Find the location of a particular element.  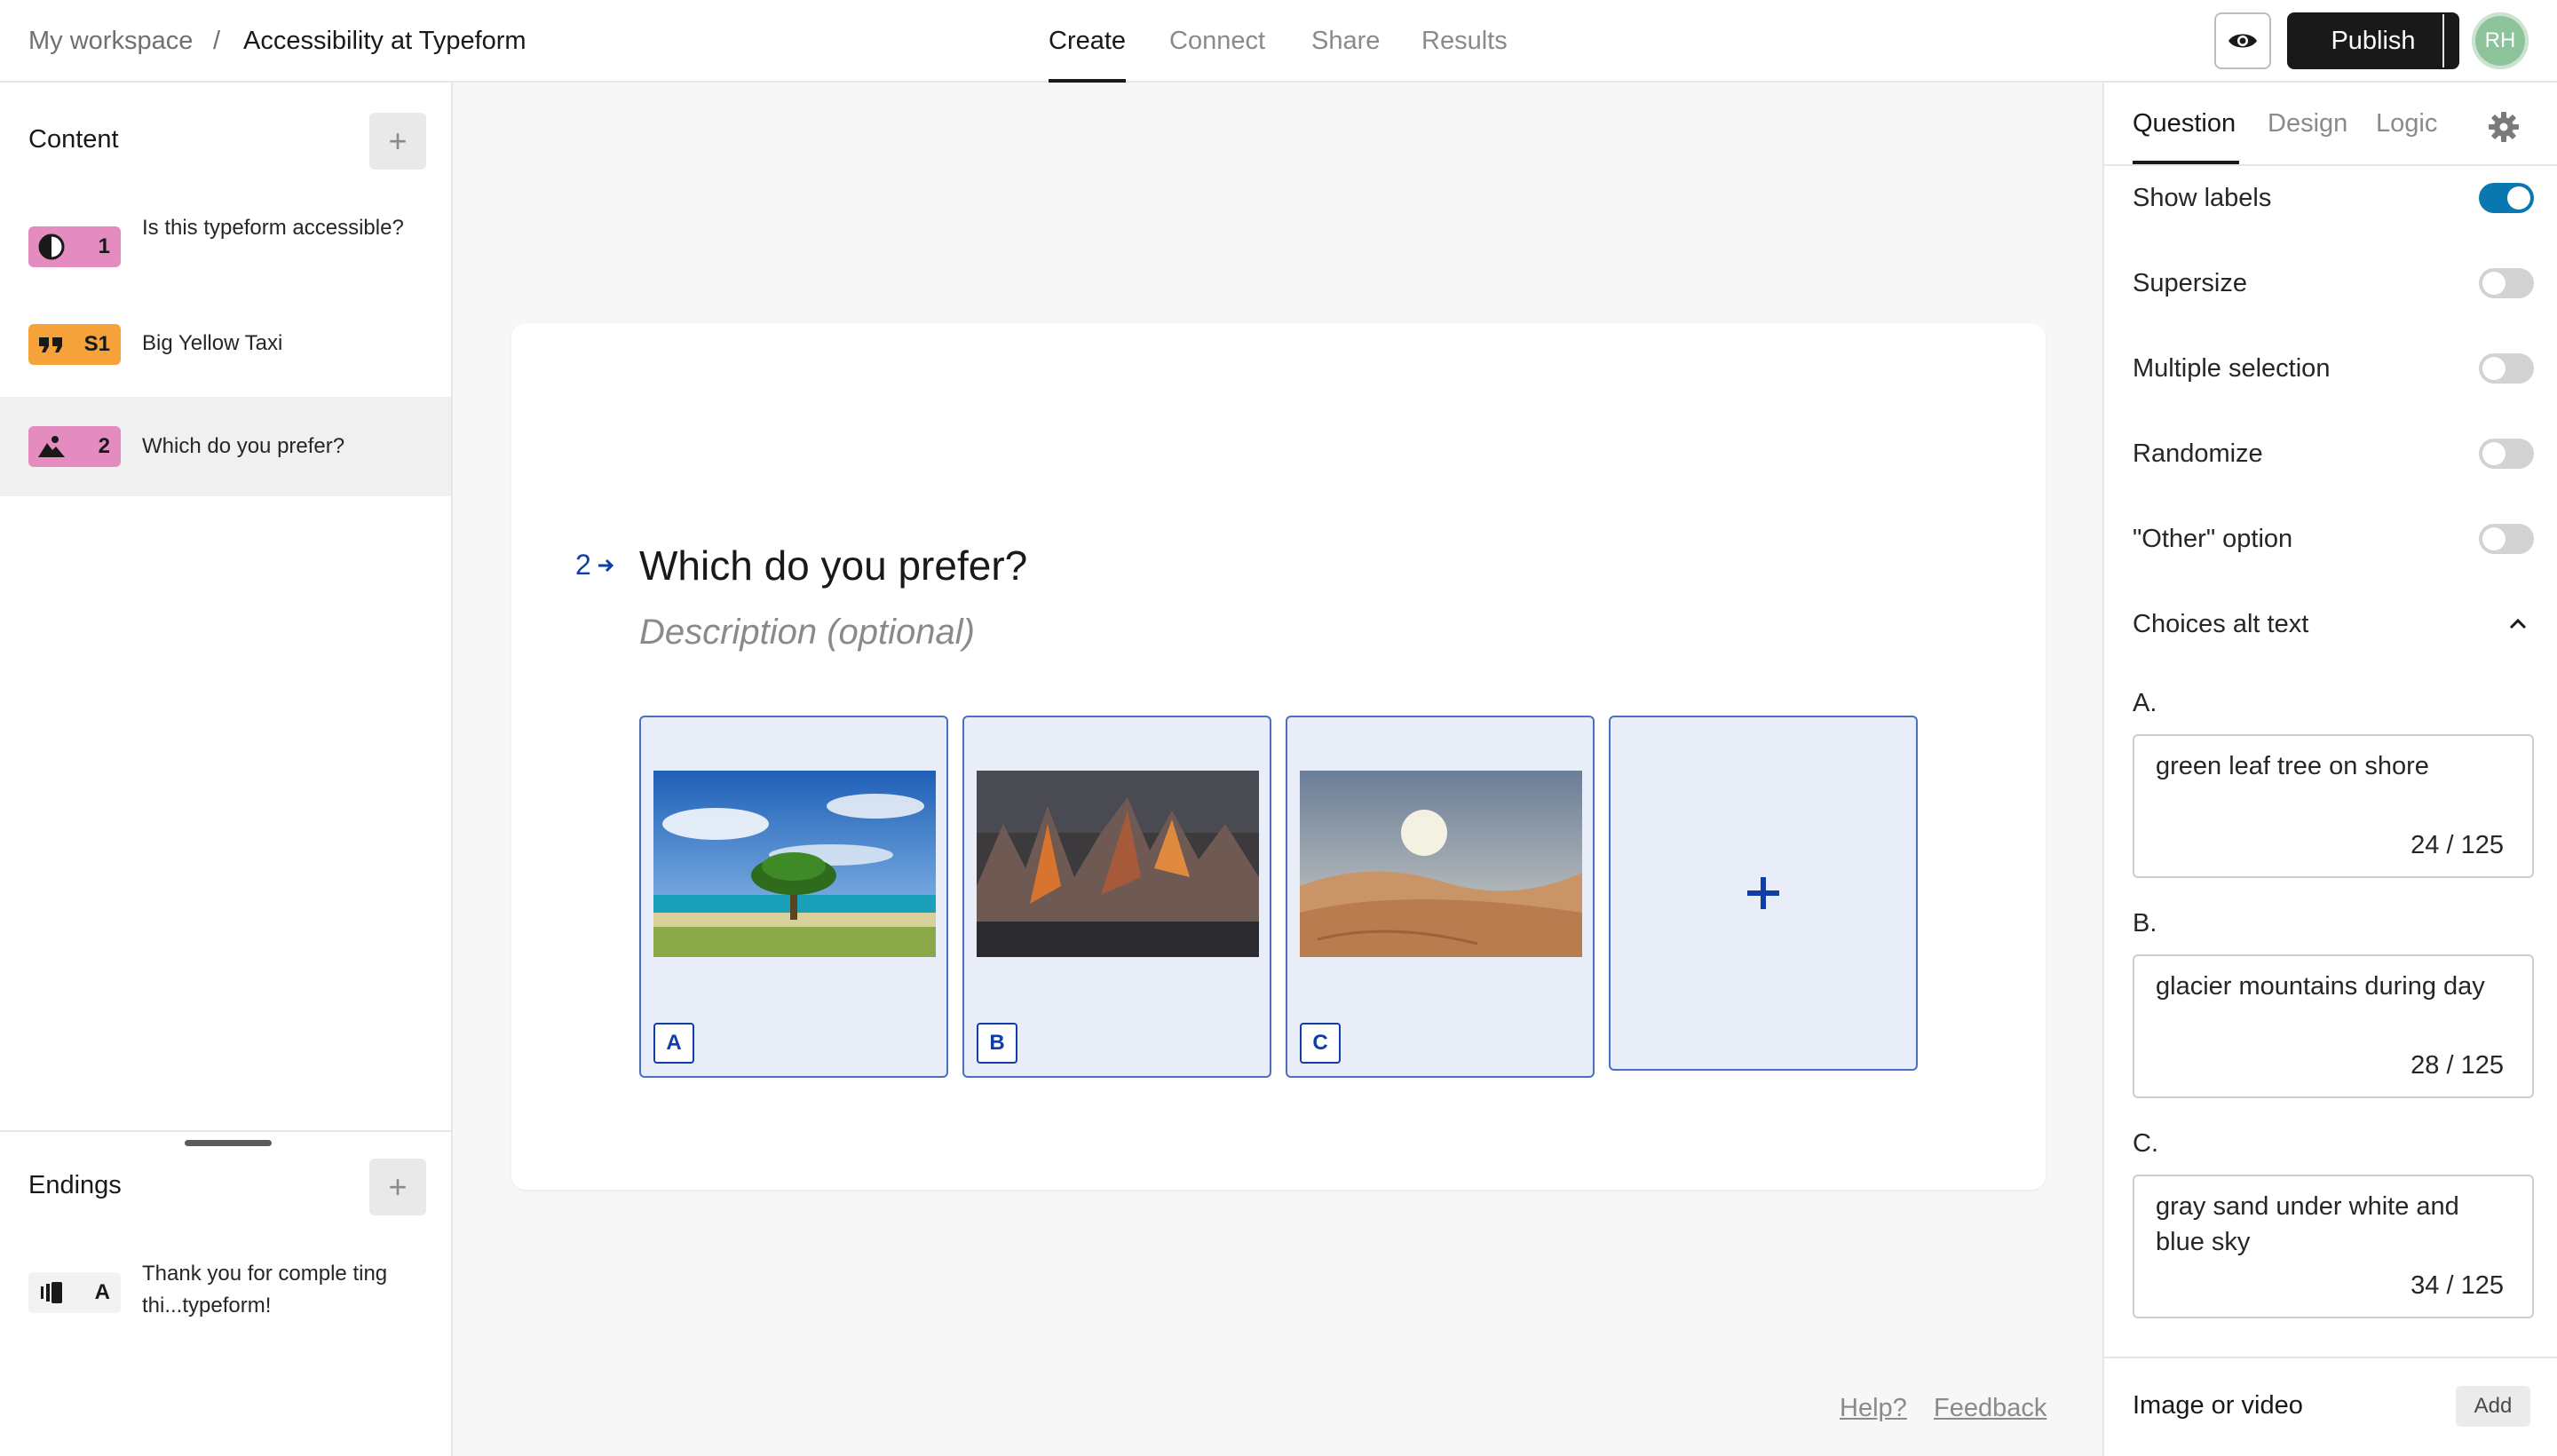

endings-section-title: Endings is located at coordinates (75, 1185).